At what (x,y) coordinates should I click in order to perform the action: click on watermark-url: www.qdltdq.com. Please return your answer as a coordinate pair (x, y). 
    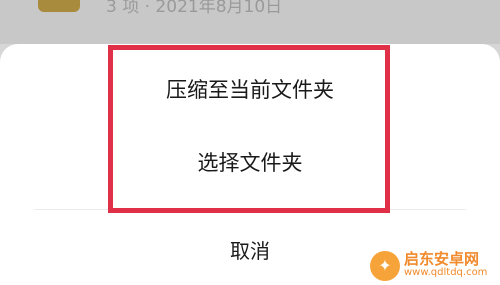
    Looking at the image, I should click on (446, 273).